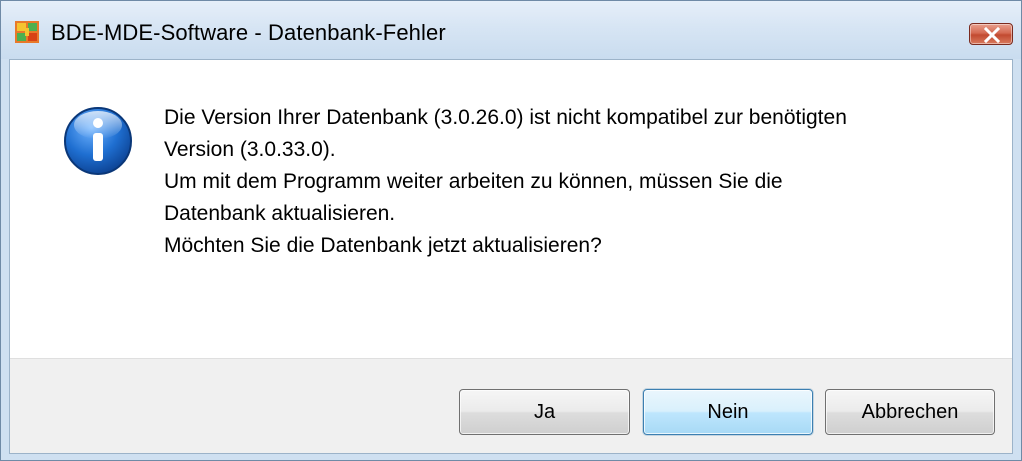 Image resolution: width=1022 pixels, height=461 pixels. What do you see at coordinates (544, 412) in the screenshot?
I see `yes-button: Ja` at bounding box center [544, 412].